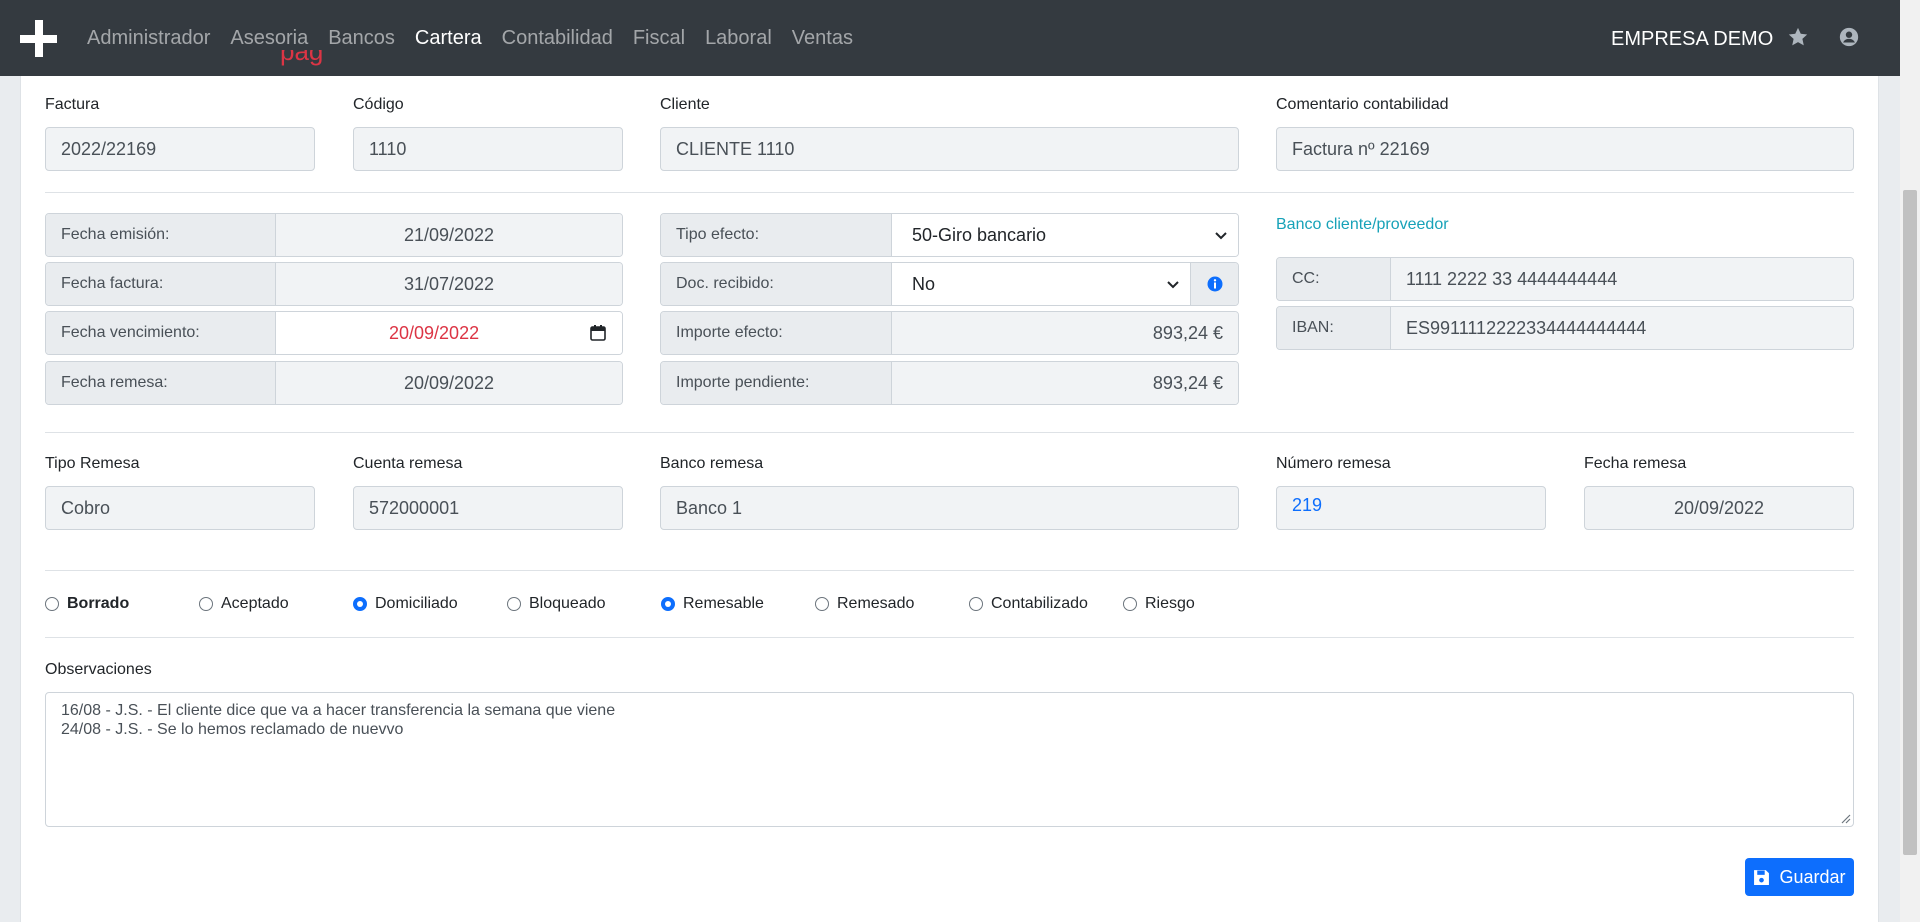  I want to click on tipo-efecto-select: 50-Giro bancario, so click(1065, 235).